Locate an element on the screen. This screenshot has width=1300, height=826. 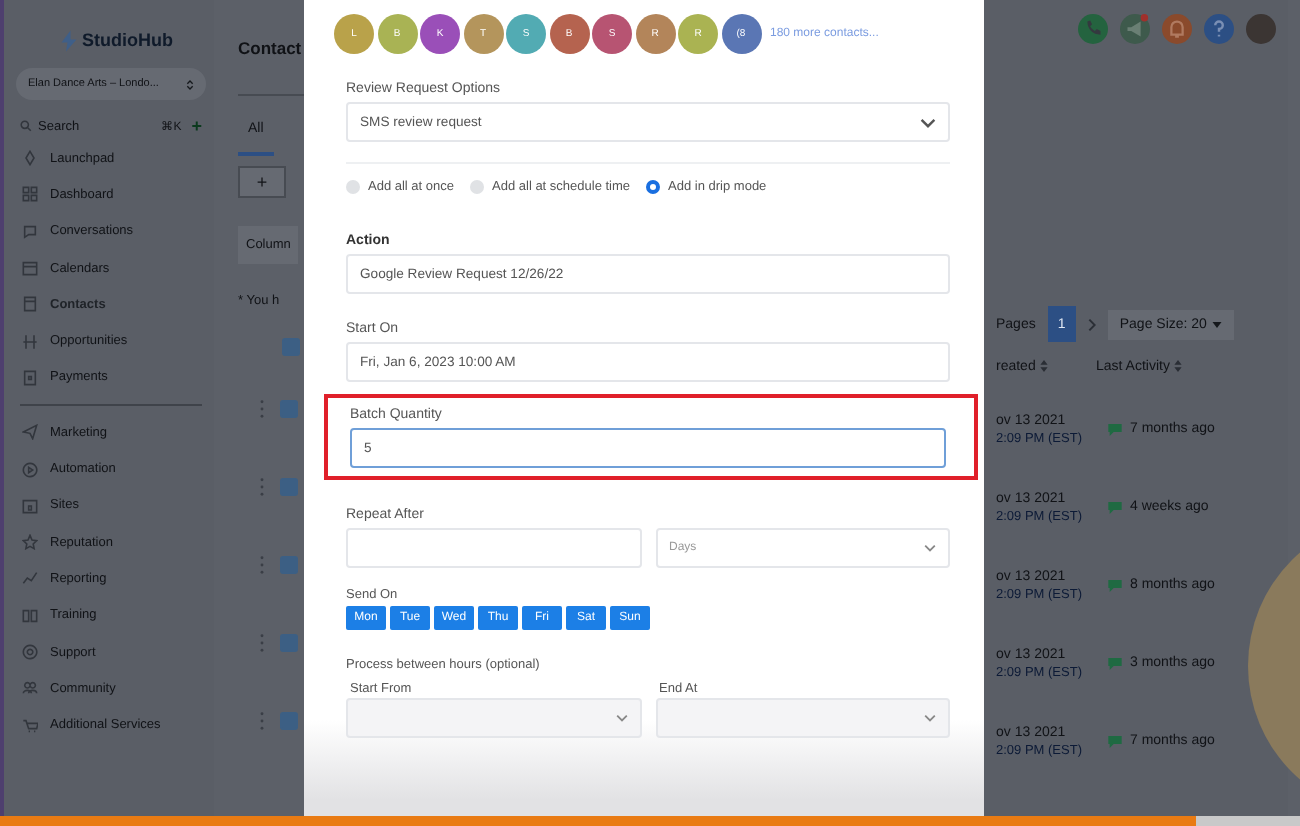
app-logo: StudioHub is located at coordinates (127, 40).